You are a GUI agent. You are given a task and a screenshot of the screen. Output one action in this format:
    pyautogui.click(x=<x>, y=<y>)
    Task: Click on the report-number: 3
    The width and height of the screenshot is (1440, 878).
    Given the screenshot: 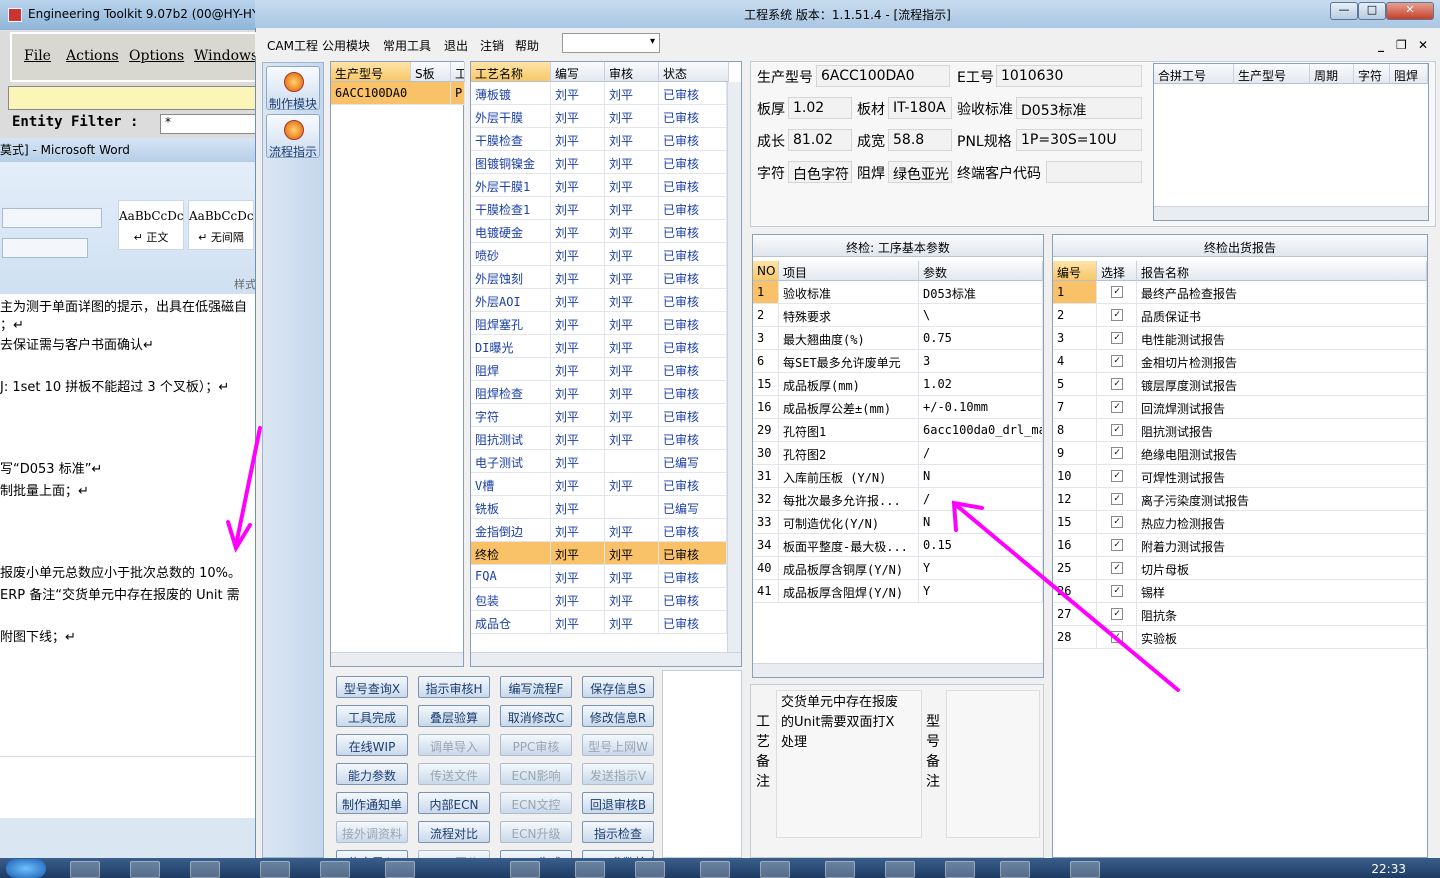 What is the action you would take?
    pyautogui.click(x=1075, y=338)
    